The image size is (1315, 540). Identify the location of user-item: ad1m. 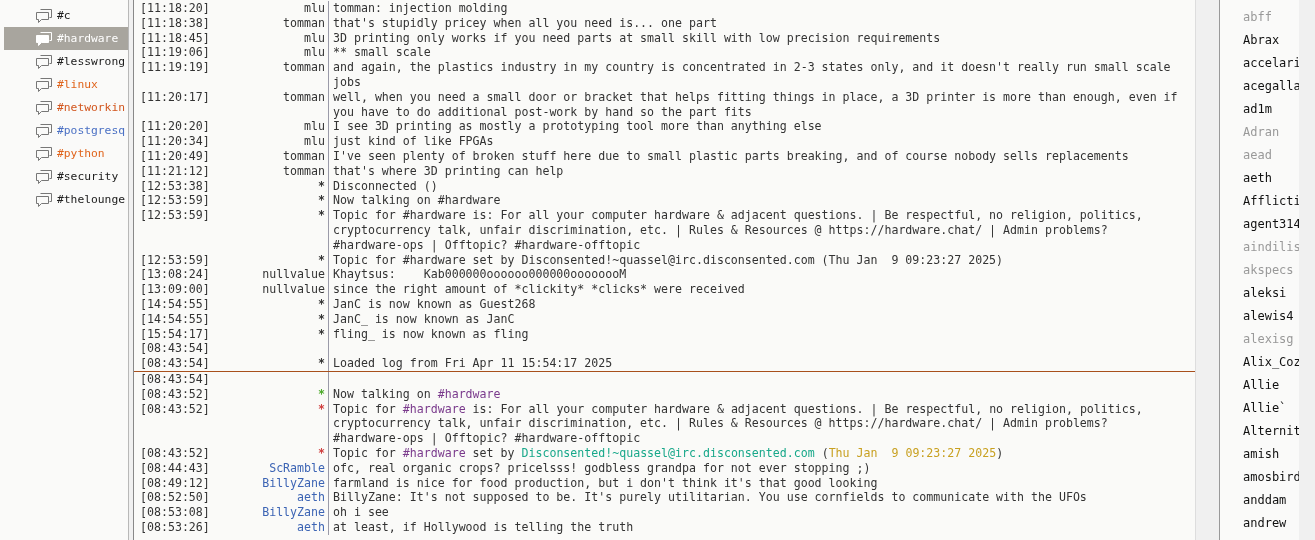
(1259, 109).